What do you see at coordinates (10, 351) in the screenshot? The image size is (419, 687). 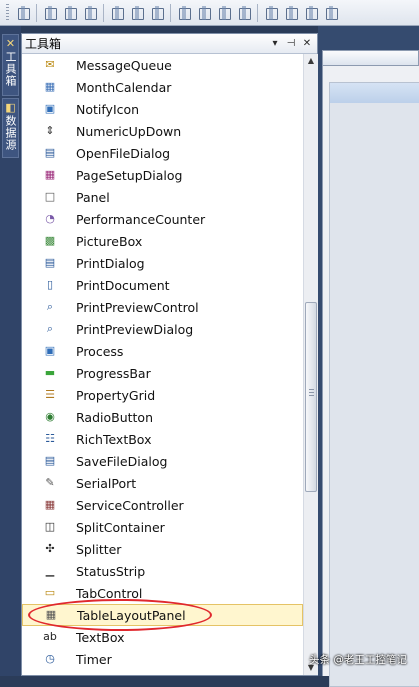 I see `left-dock-strip: ✕ 工具箱 ◧ 数据源` at bounding box center [10, 351].